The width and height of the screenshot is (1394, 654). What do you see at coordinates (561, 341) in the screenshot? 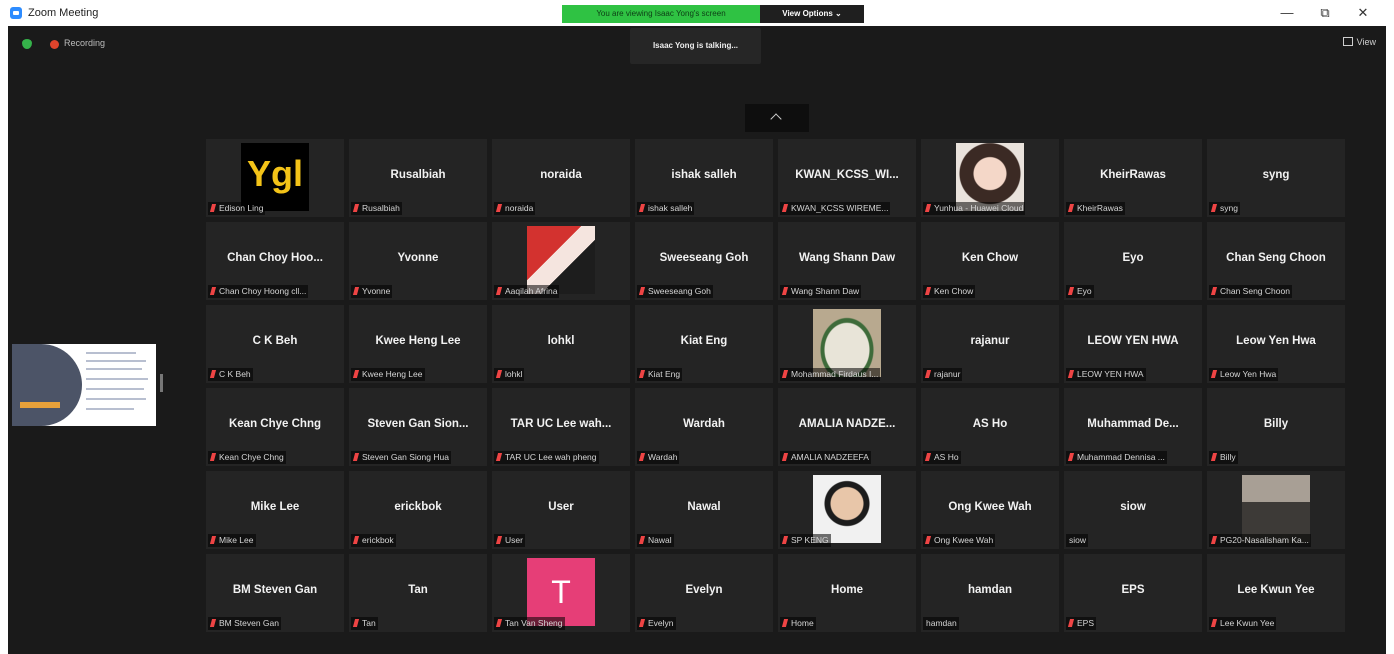
I see `participant-display-name: lohkl` at bounding box center [561, 341].